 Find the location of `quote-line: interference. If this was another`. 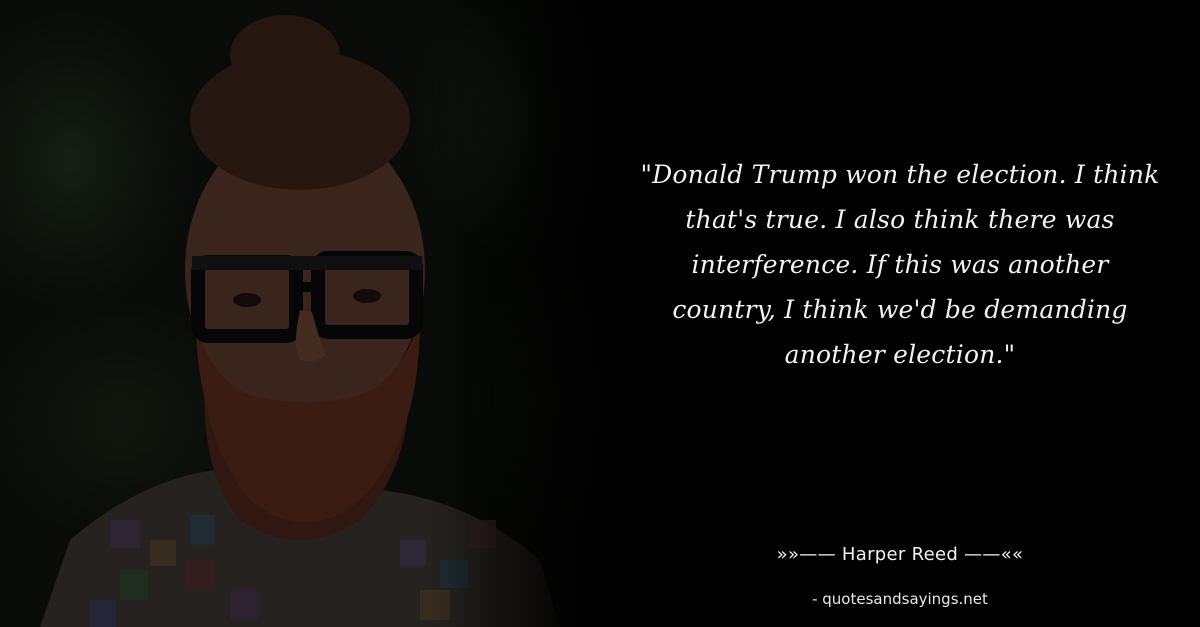

quote-line: interference. If this was another is located at coordinates (900, 264).